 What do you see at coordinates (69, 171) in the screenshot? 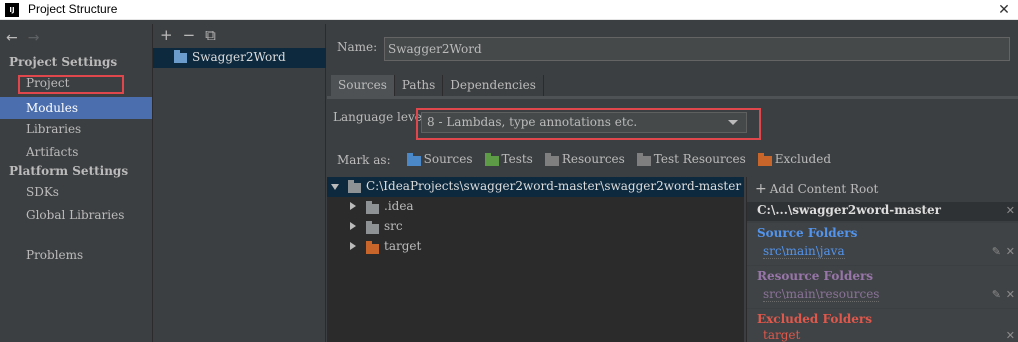
I see `platform-settings-header: Platform Settings` at bounding box center [69, 171].